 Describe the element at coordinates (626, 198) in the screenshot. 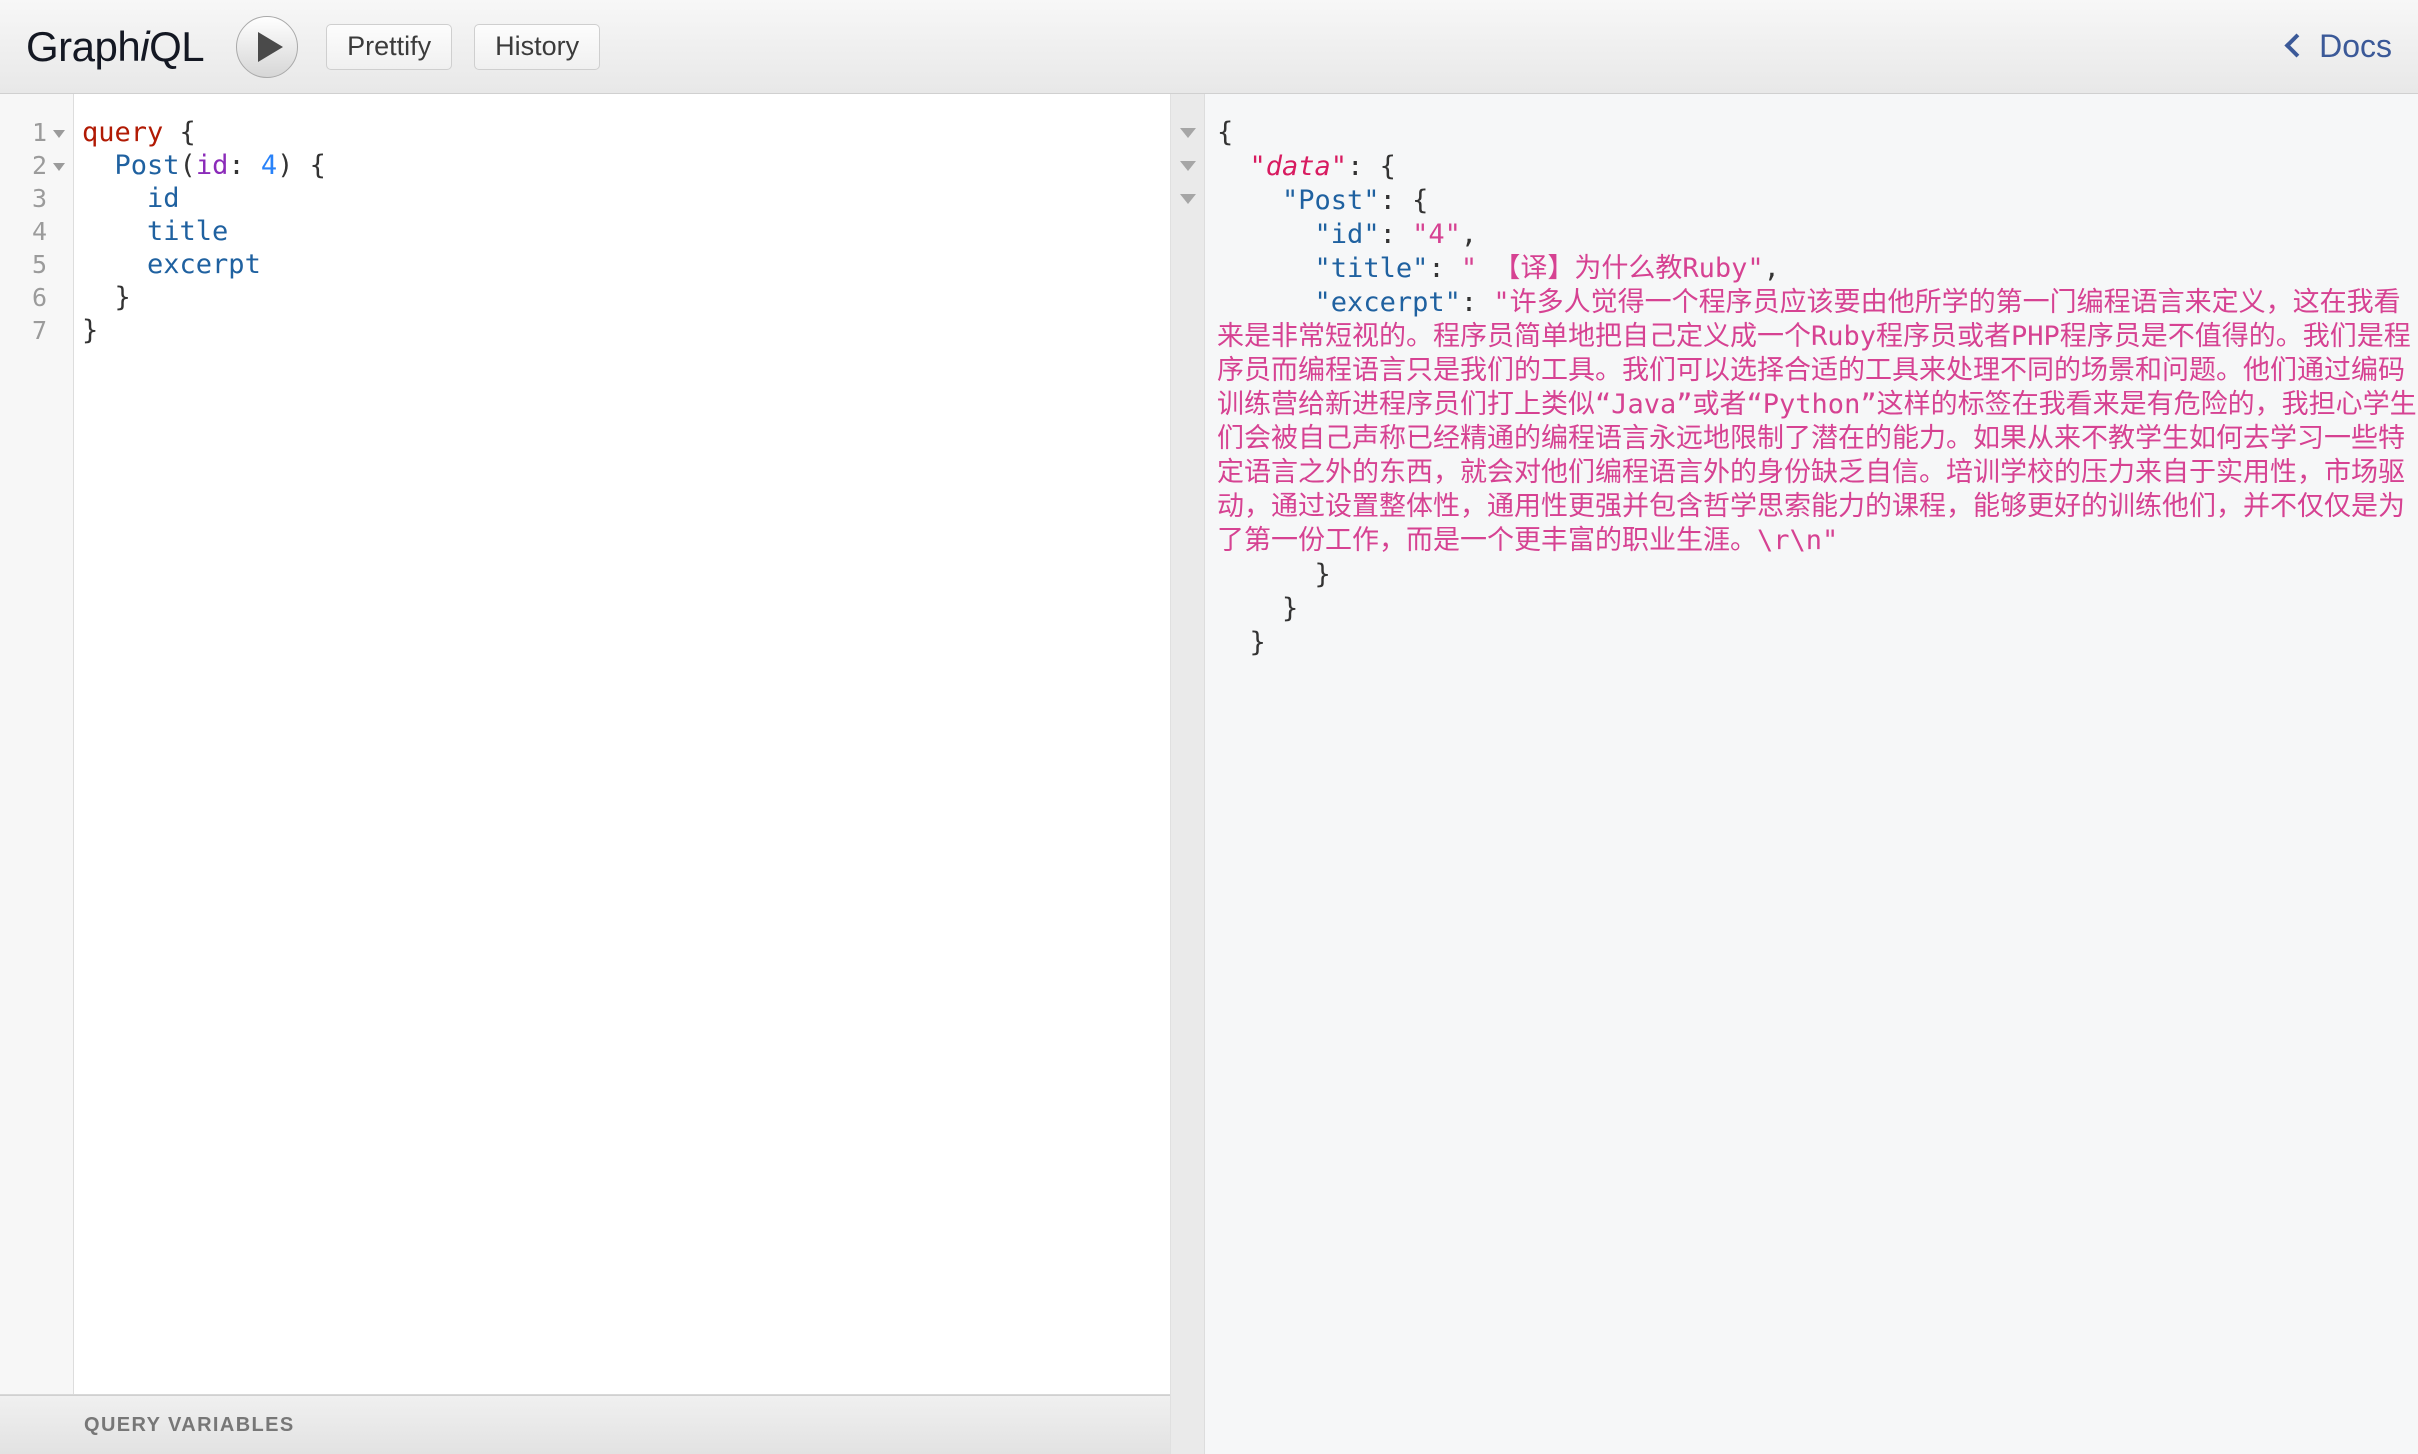

I see `code-line: id` at that location.